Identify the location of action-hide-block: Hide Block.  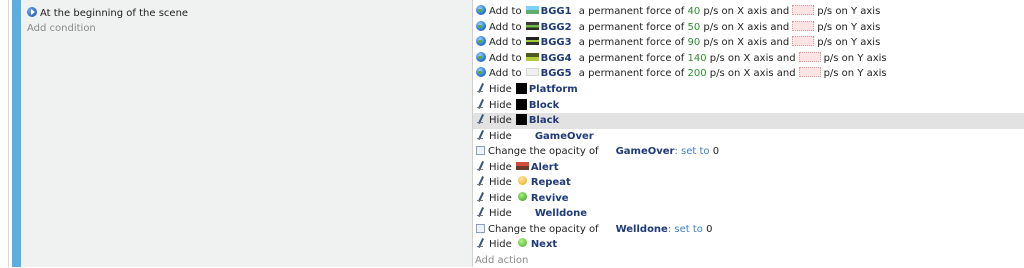
(748, 106).